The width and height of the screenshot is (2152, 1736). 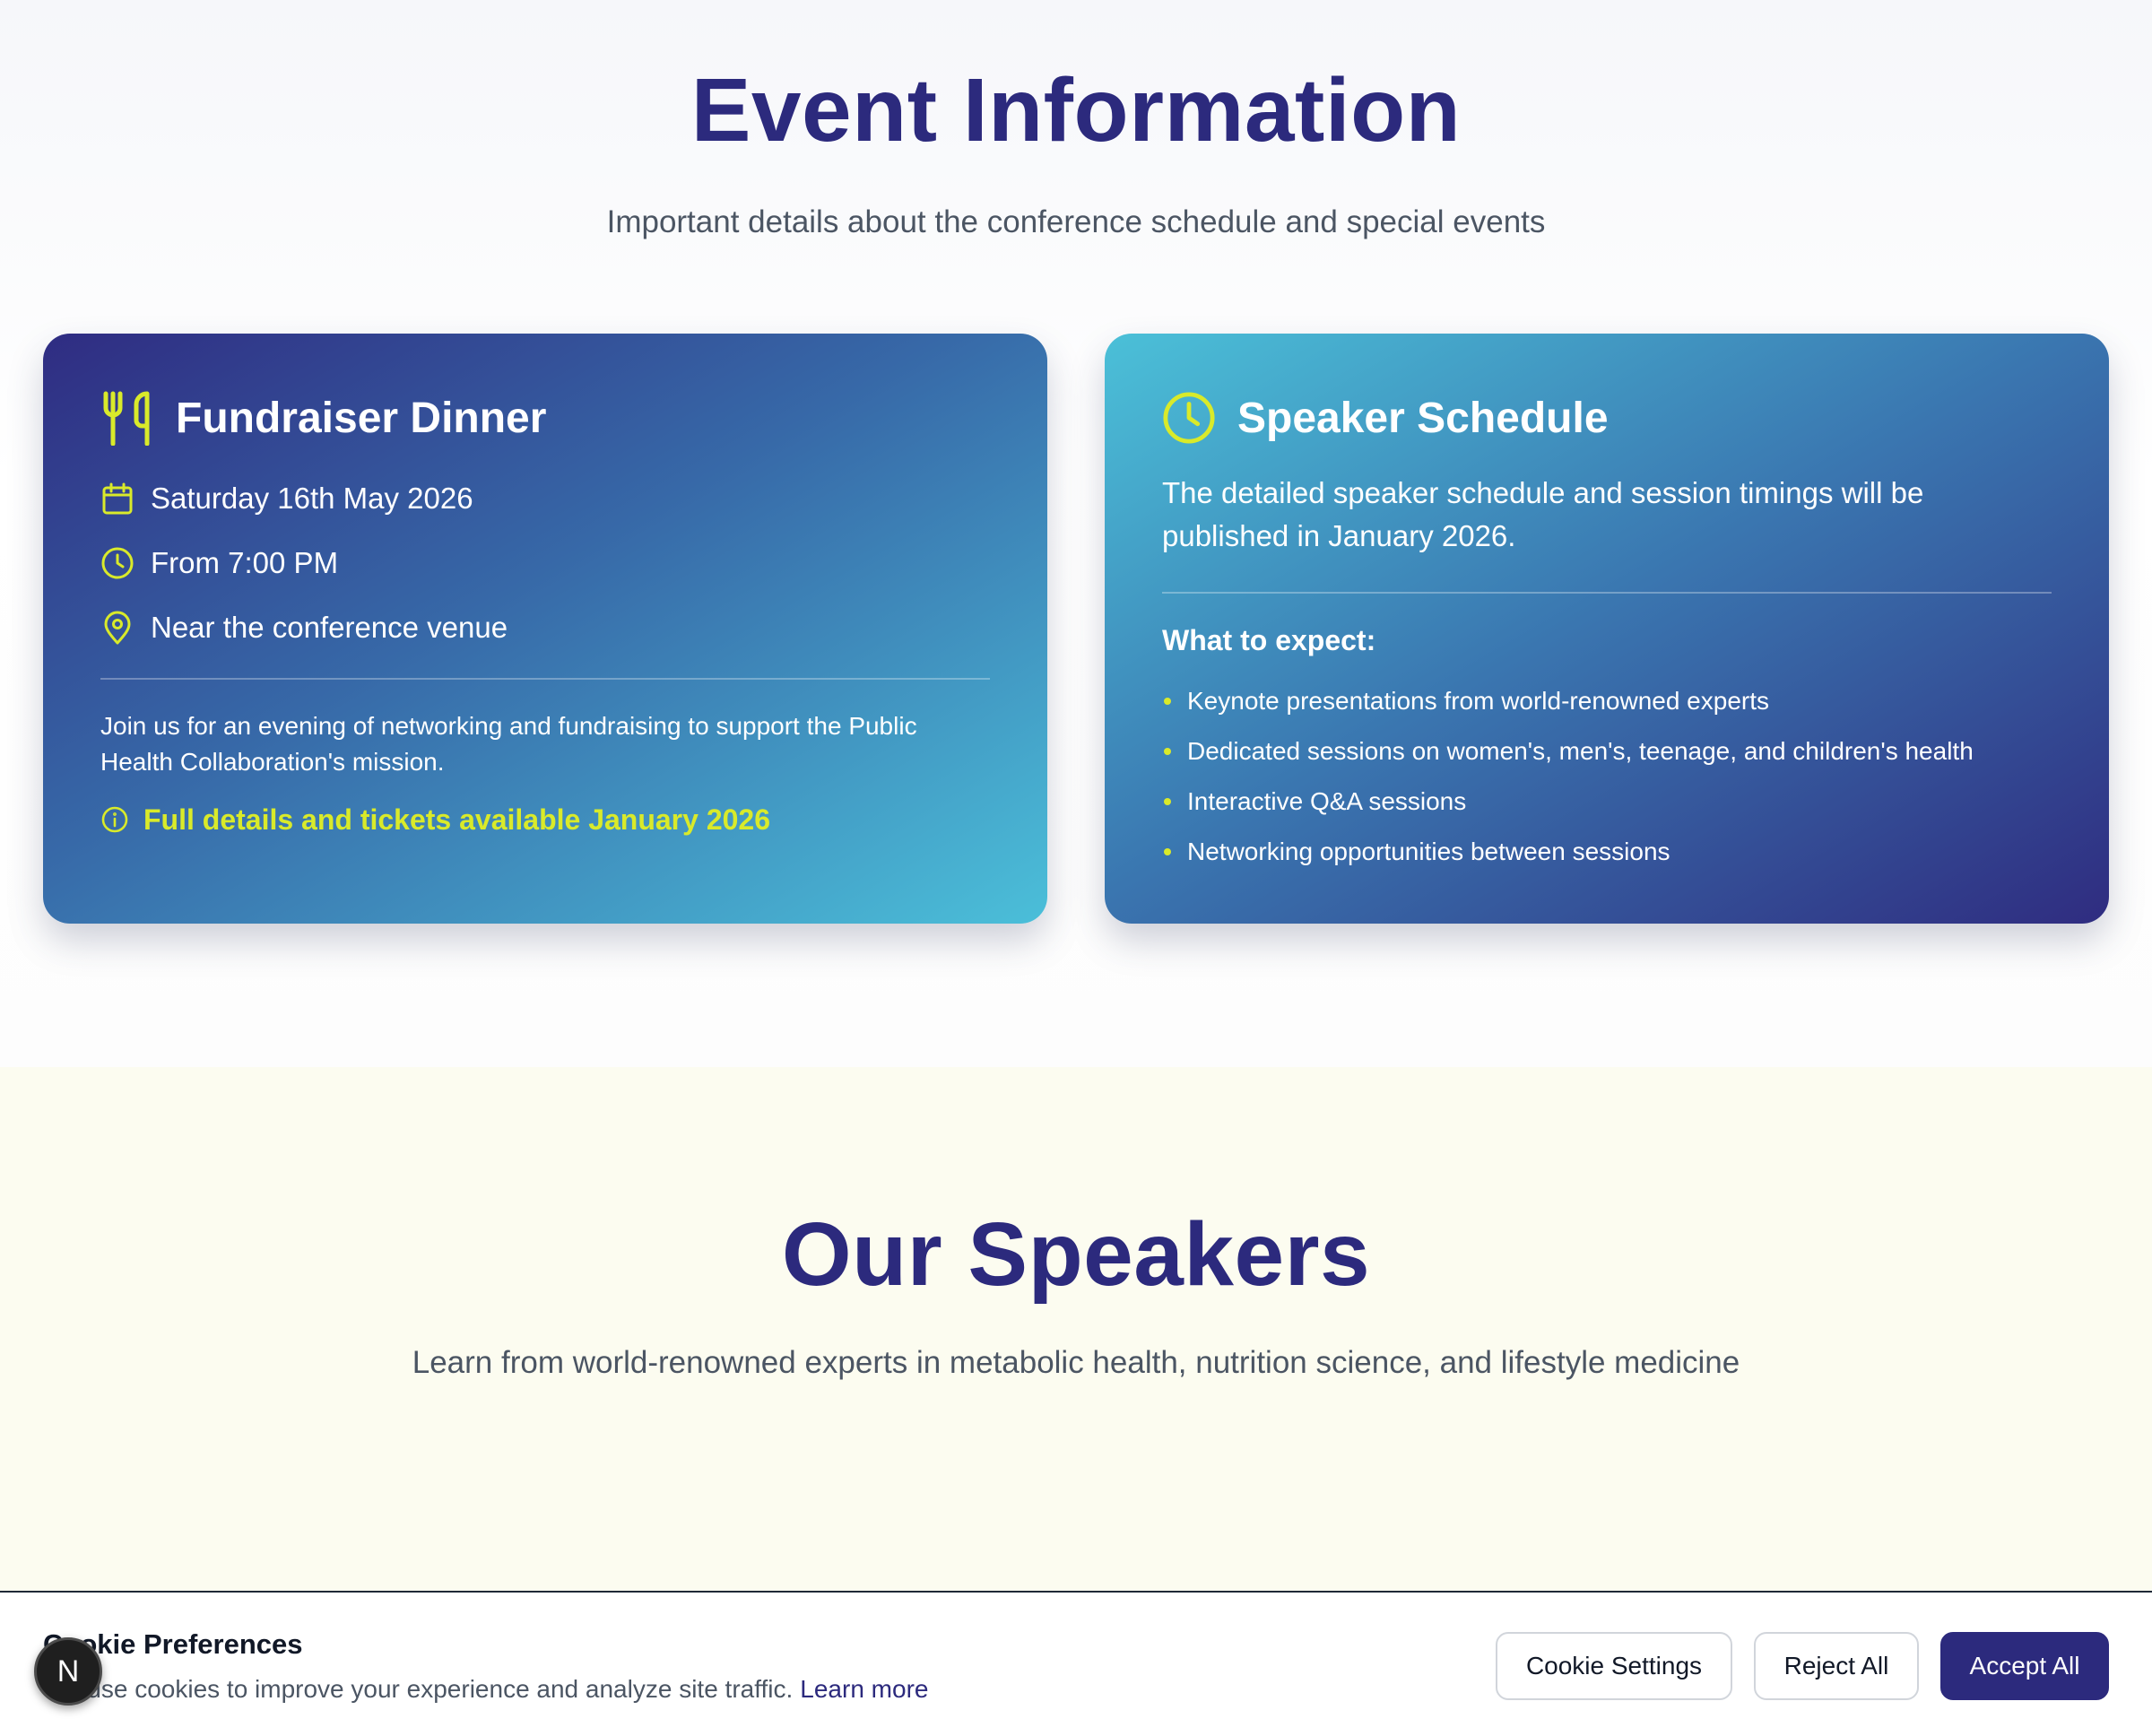 What do you see at coordinates (1568, 802) in the screenshot?
I see `list-item: Interactive Q&A sessions` at bounding box center [1568, 802].